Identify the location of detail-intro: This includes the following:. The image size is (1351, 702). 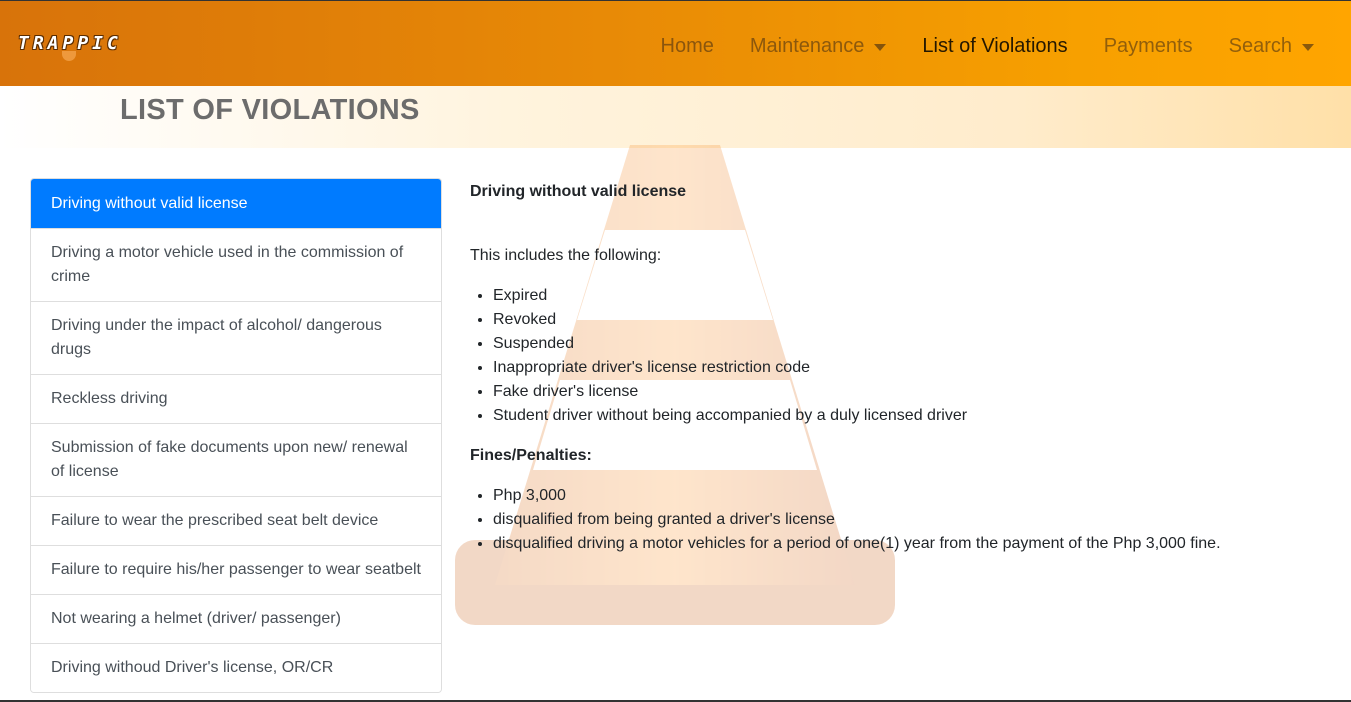
(566, 255).